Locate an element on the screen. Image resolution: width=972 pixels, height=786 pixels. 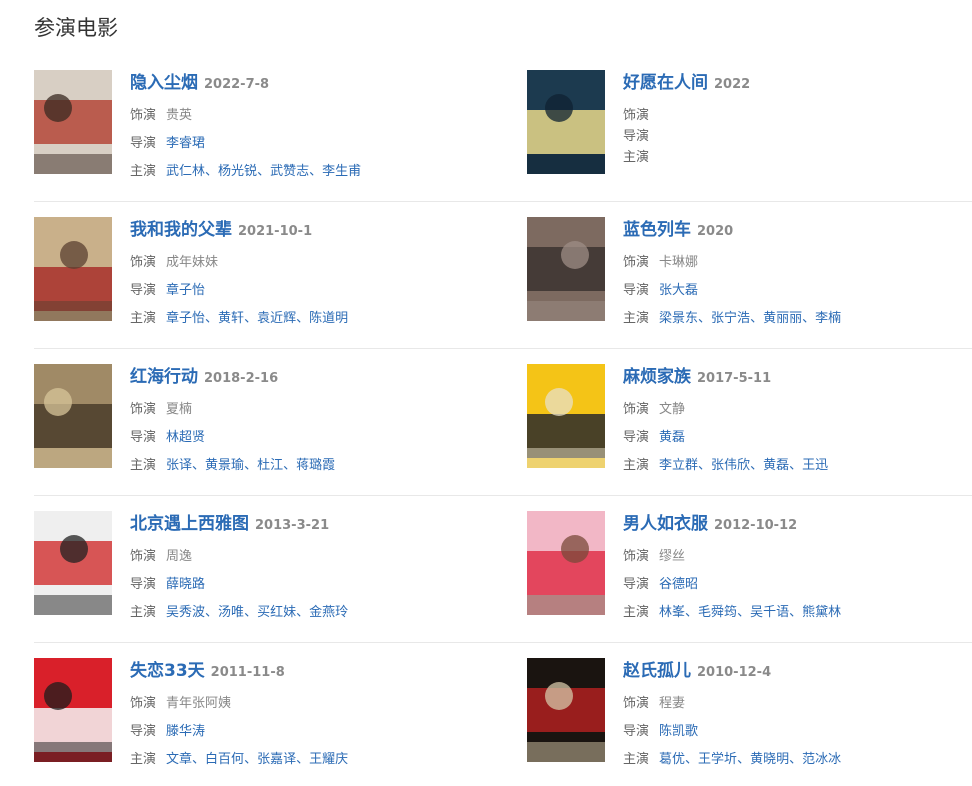
movie-title-link: 好愿在人间 is located at coordinates (665, 83).